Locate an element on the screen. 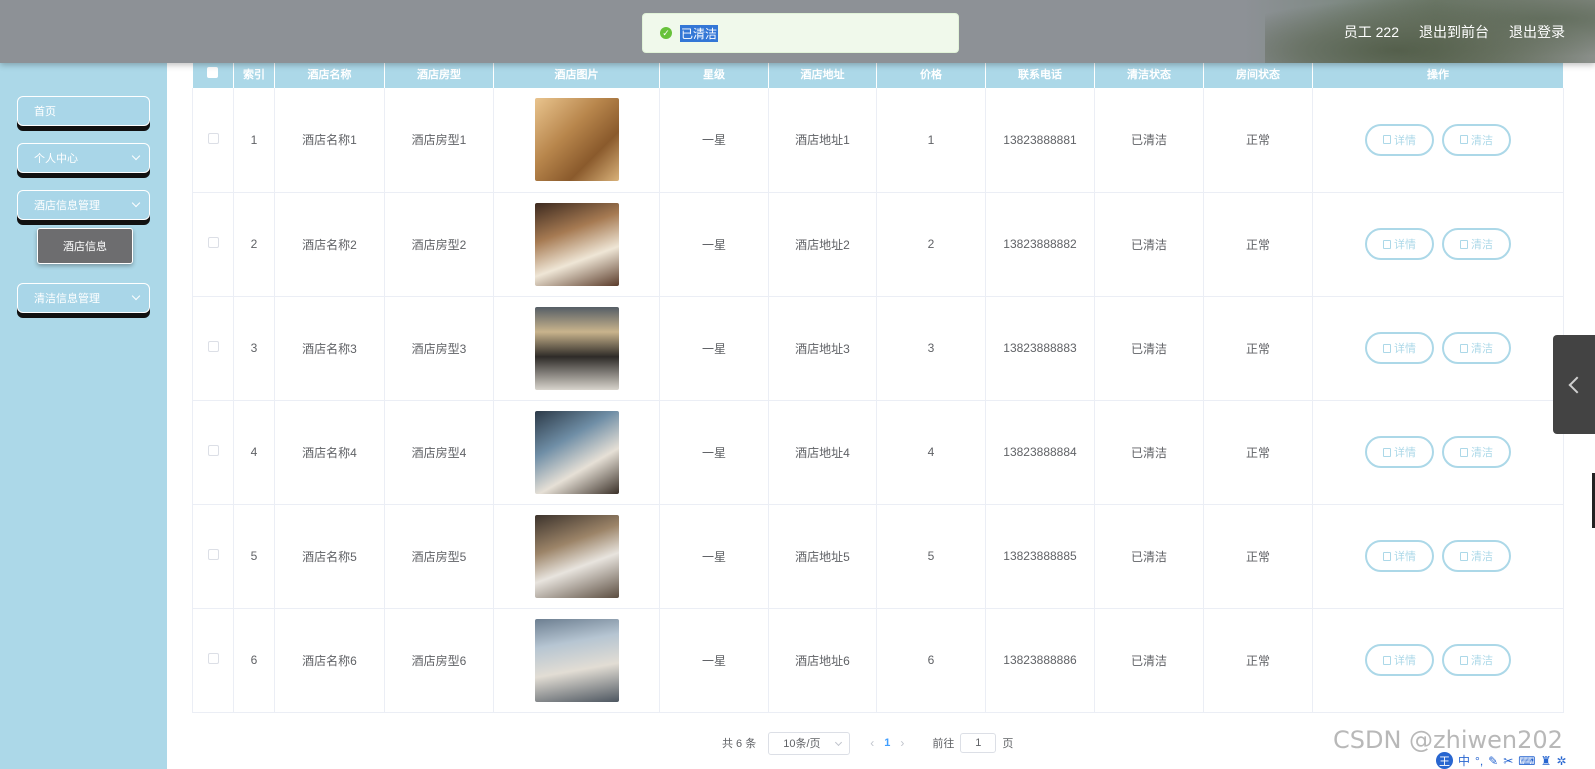 Image resolution: width=1595 pixels, height=769 pixels. cell-hotel-name: 酒店名称3 is located at coordinates (329, 348).